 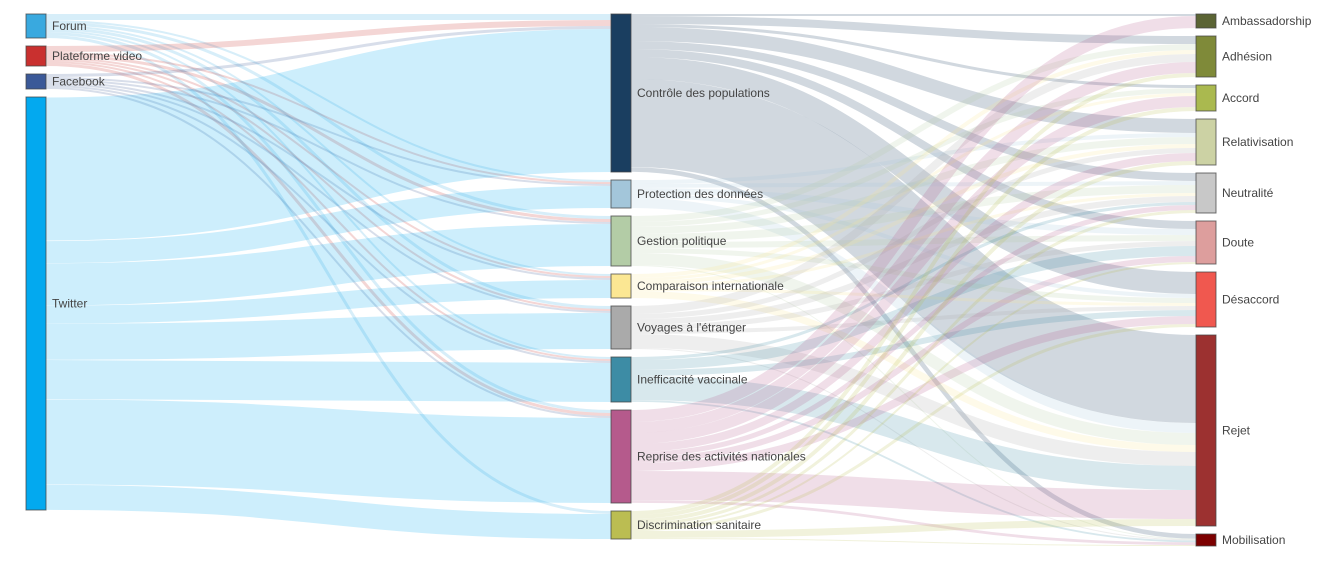 What do you see at coordinates (621, 456) in the screenshot?
I see `node-bar-reprise` at bounding box center [621, 456].